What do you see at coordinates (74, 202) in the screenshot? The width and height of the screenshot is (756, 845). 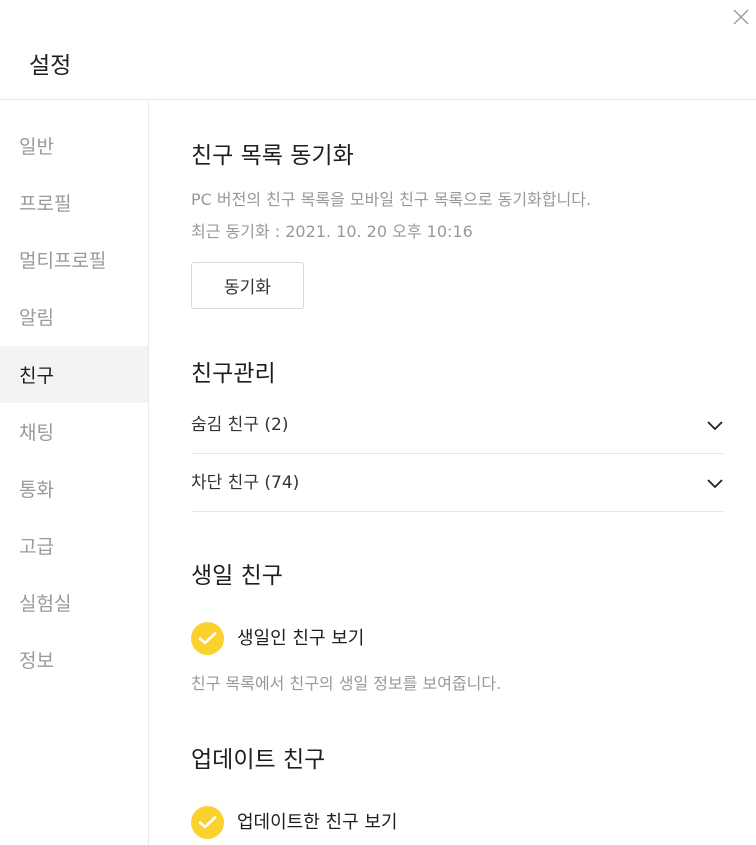 I see `sidebar-item-profile: 프로필` at bounding box center [74, 202].